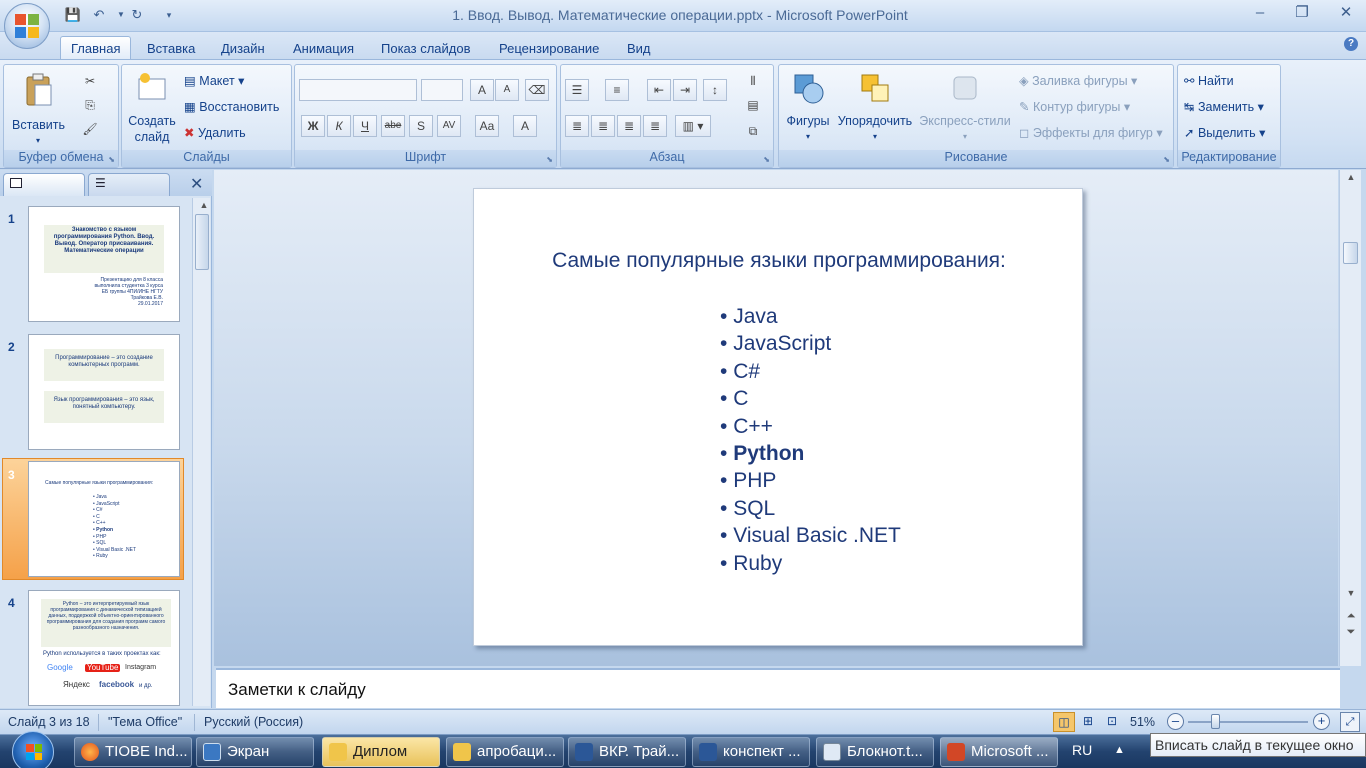 This screenshot has height=768, width=1366. What do you see at coordinates (313, 126) in the screenshot?
I see `bold-icon: Ж` at bounding box center [313, 126].